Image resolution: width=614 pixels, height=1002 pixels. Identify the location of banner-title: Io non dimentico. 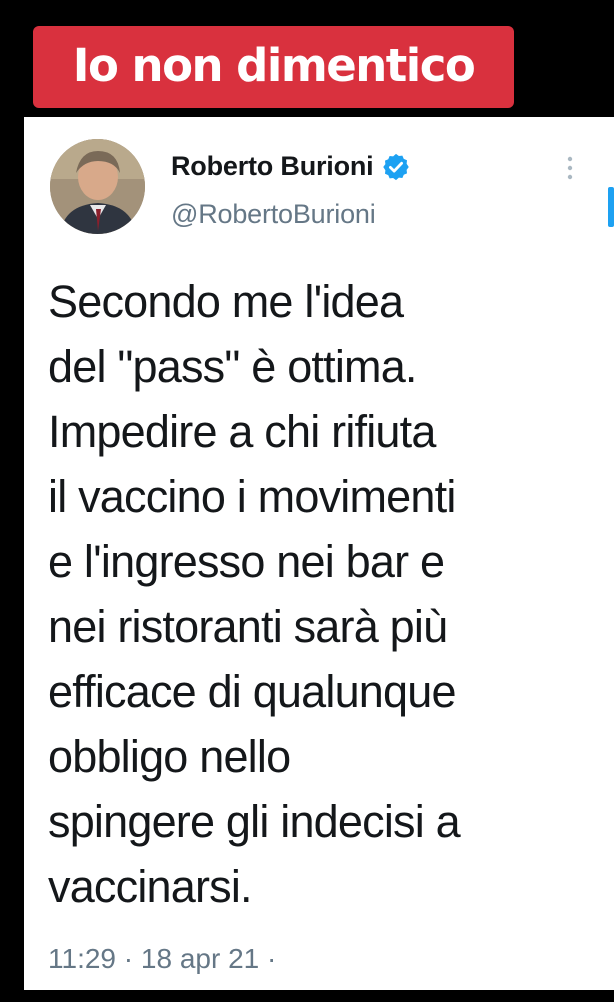
(274, 65).